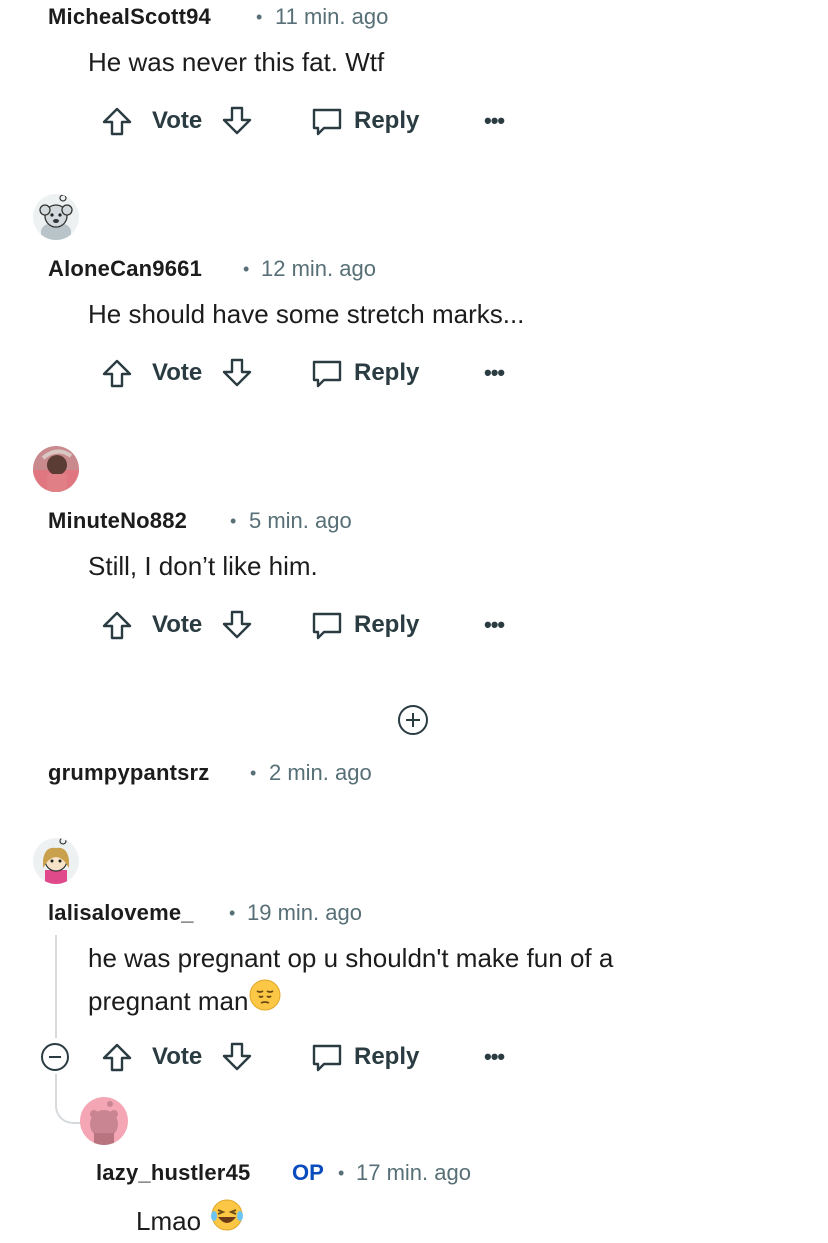 This screenshot has width=828, height=1243. Describe the element at coordinates (121, 913) in the screenshot. I see `comment-author: lalisaloveme_` at that location.